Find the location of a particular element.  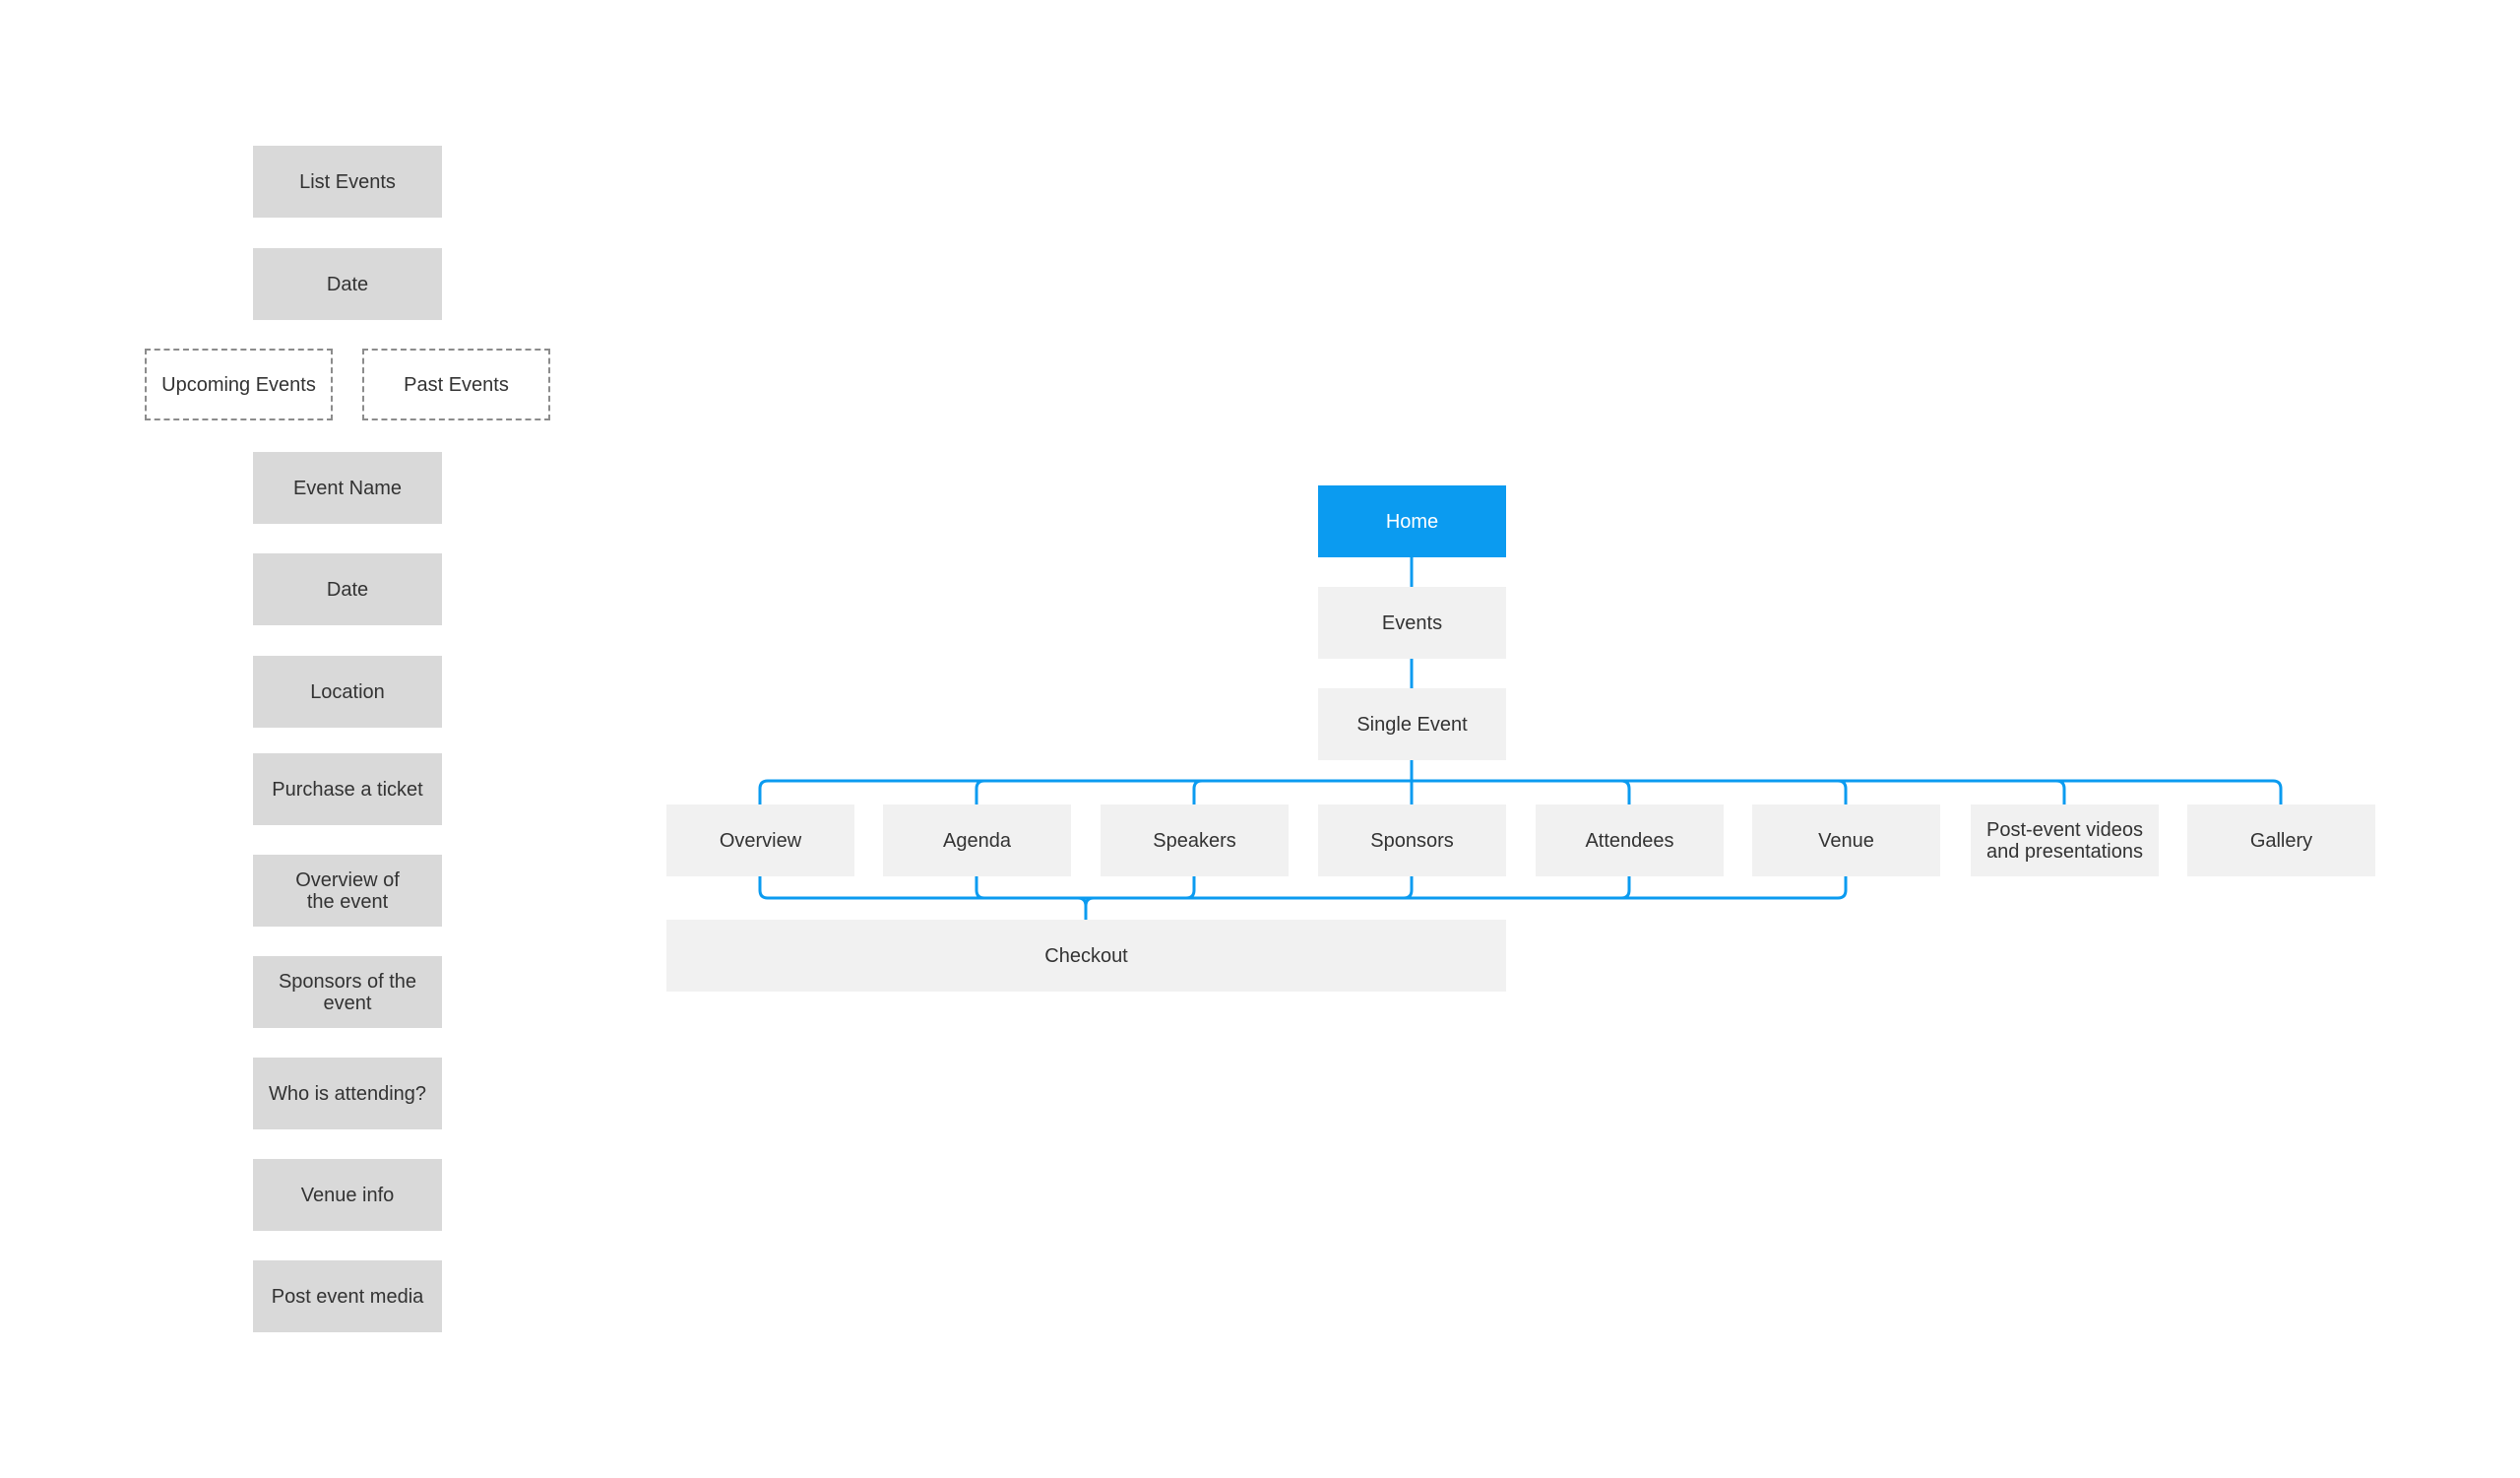

legend-overview: Overview of the event is located at coordinates (347, 891).